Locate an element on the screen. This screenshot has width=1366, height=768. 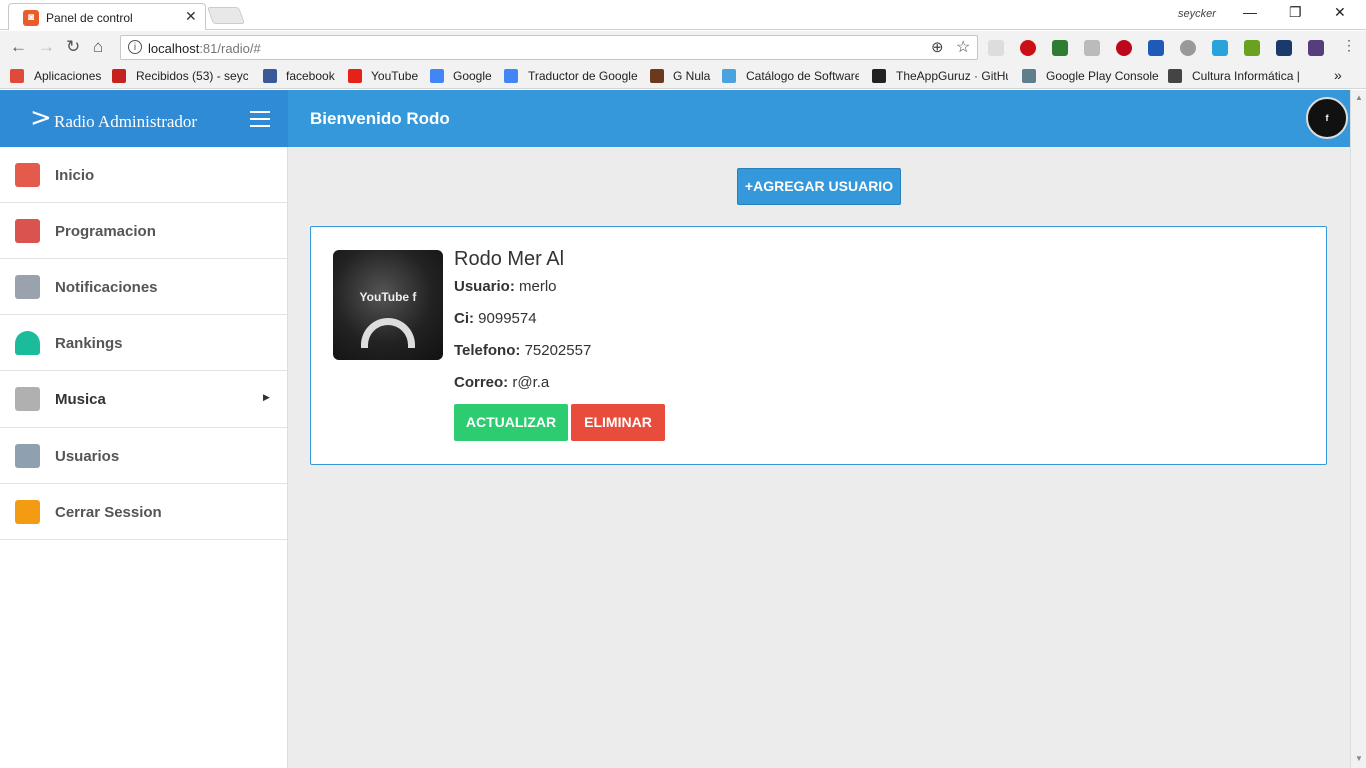
pinterest-icon is located at coordinates (1124, 48).